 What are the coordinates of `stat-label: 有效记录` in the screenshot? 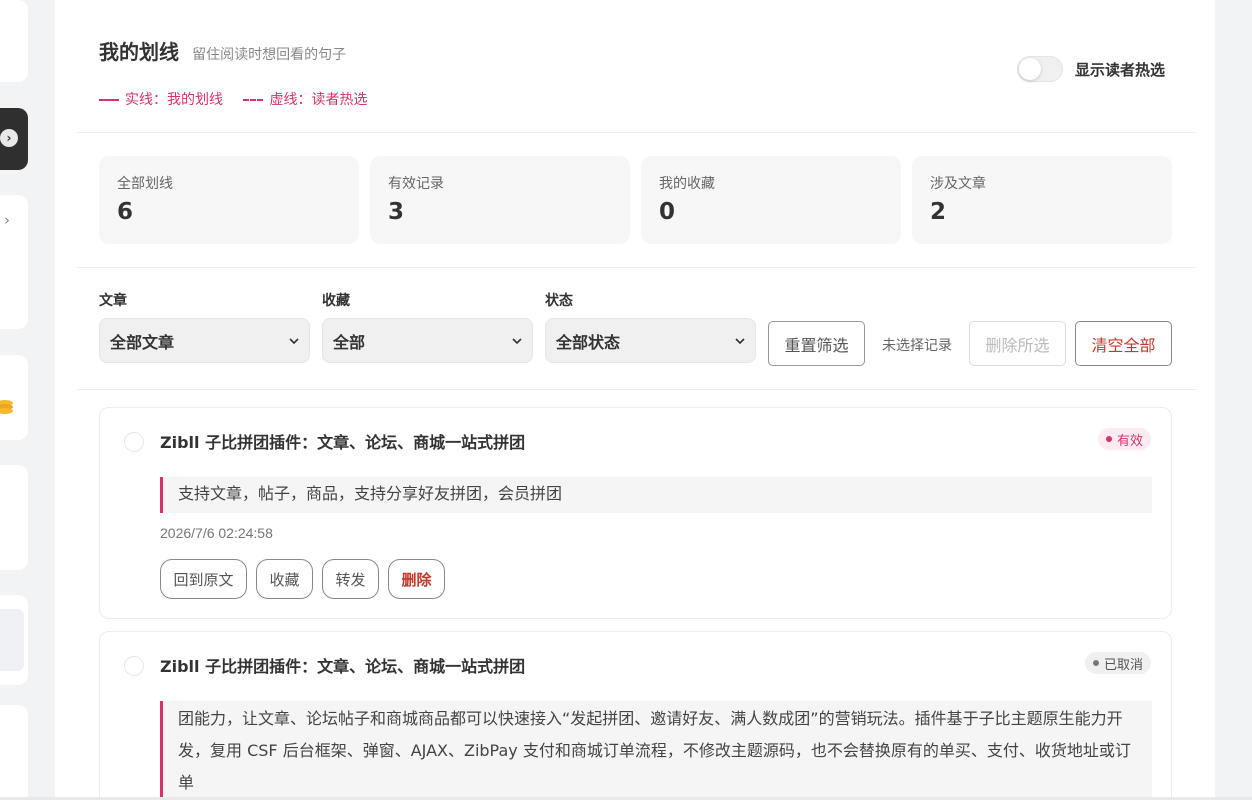 It's located at (416, 184).